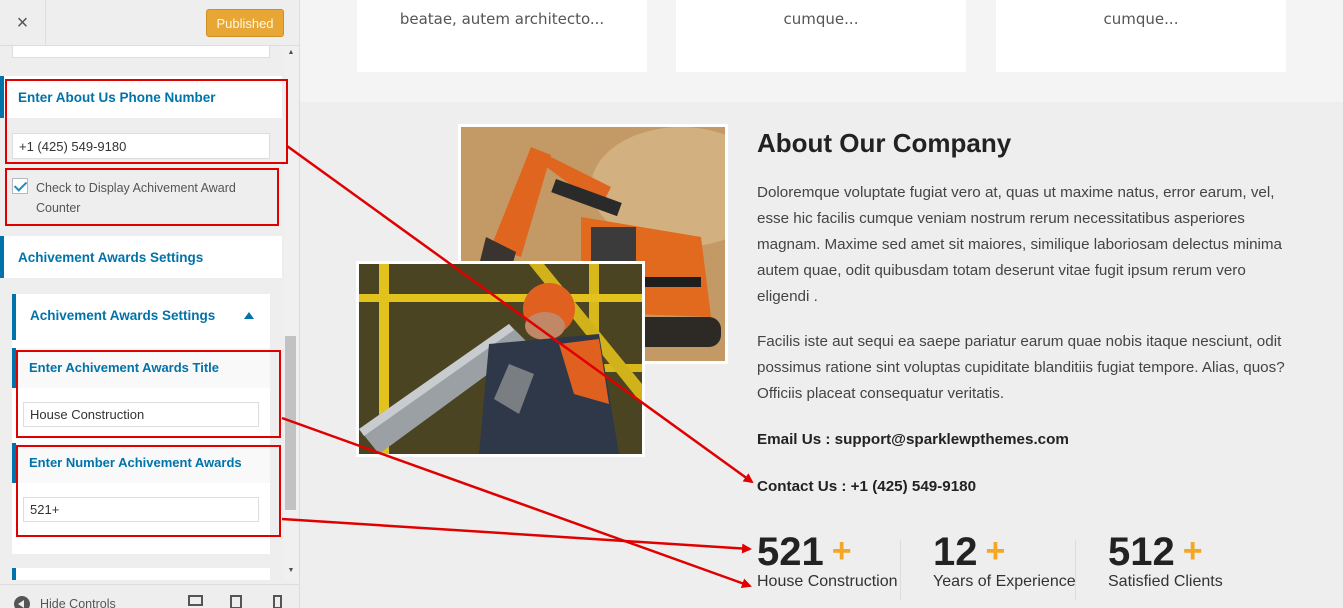 The image size is (1343, 608). I want to click on achievement-counter: 12 + Years of Experience, so click(1004, 560).